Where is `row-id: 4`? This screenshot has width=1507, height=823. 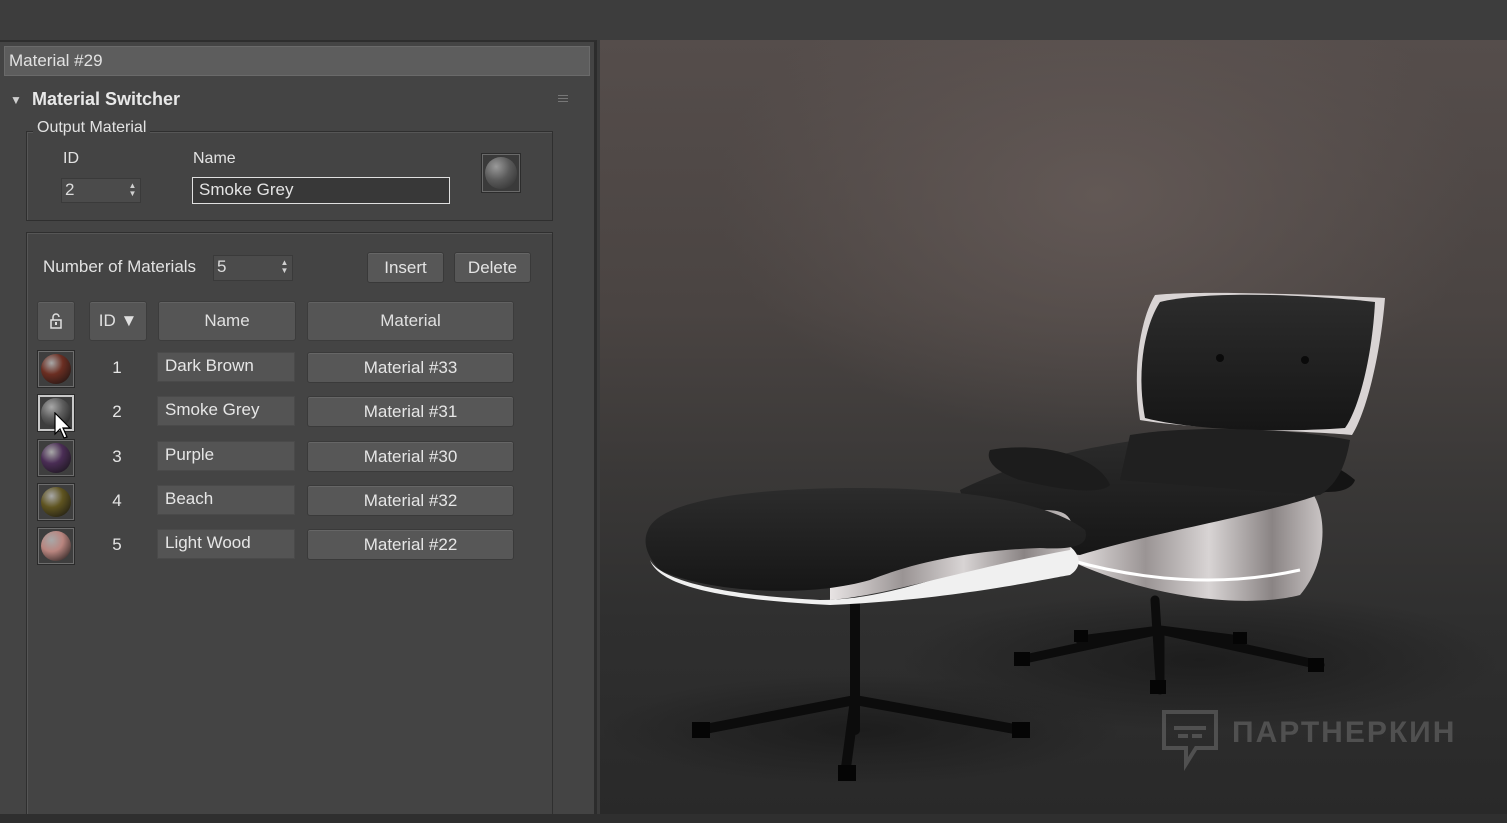 row-id: 4 is located at coordinates (117, 500).